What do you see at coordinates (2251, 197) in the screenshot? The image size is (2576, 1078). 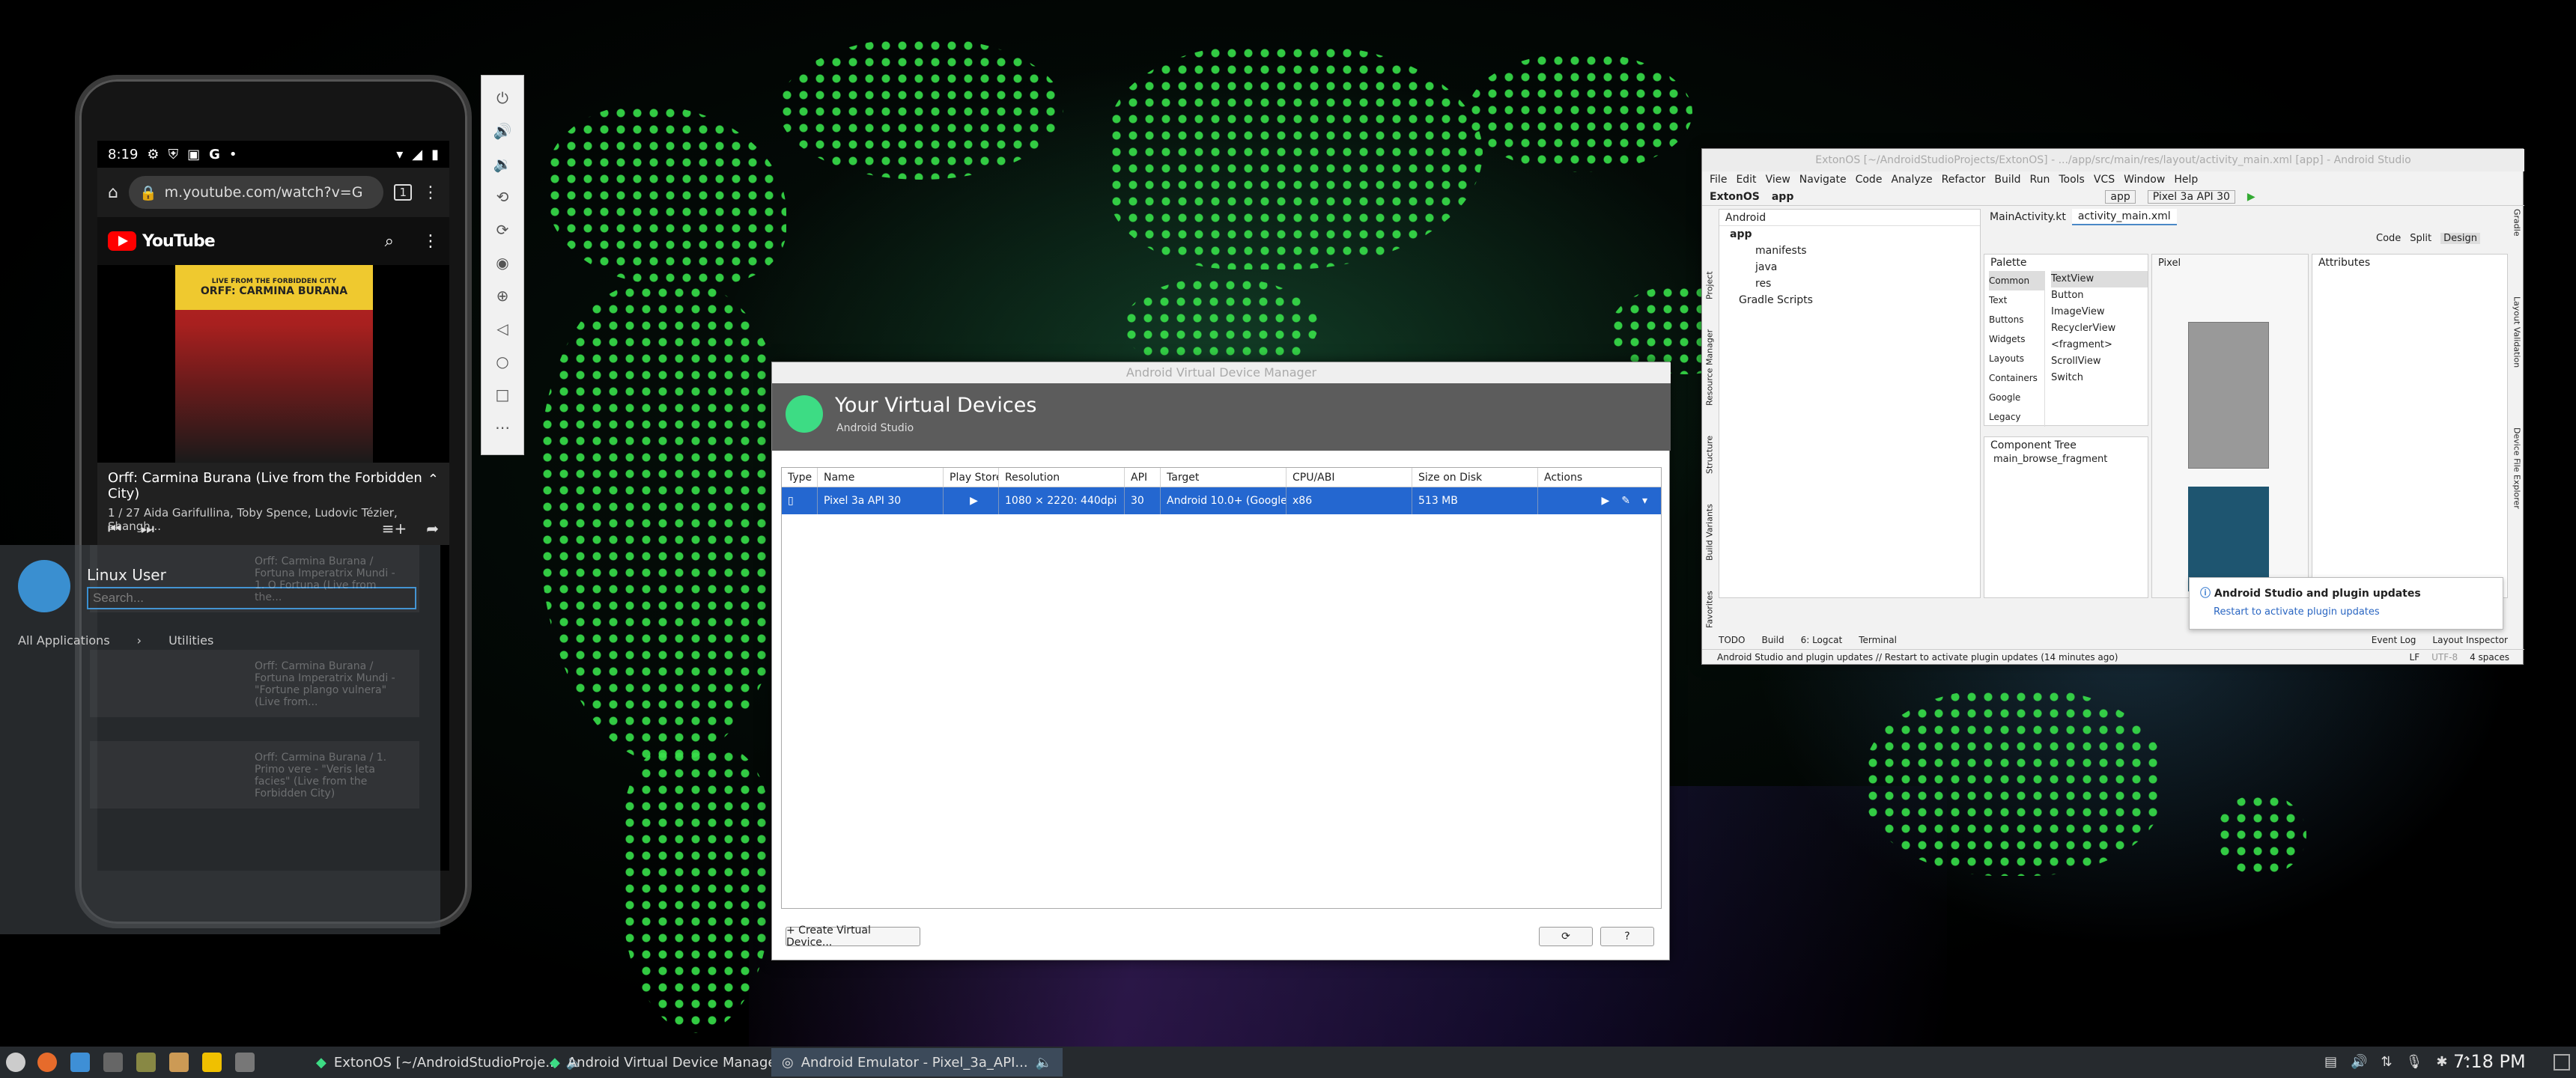 I see `run-icon: ▶` at bounding box center [2251, 197].